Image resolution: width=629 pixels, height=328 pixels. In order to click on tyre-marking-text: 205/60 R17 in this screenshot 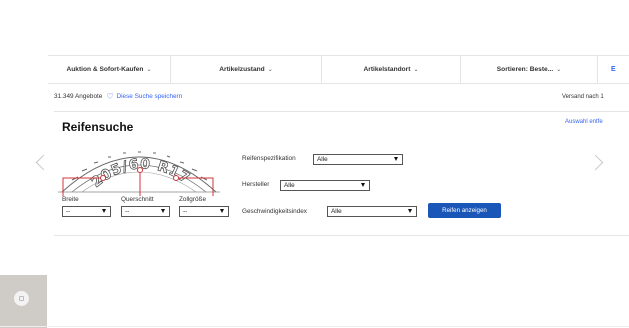, I will do `click(140, 173)`.